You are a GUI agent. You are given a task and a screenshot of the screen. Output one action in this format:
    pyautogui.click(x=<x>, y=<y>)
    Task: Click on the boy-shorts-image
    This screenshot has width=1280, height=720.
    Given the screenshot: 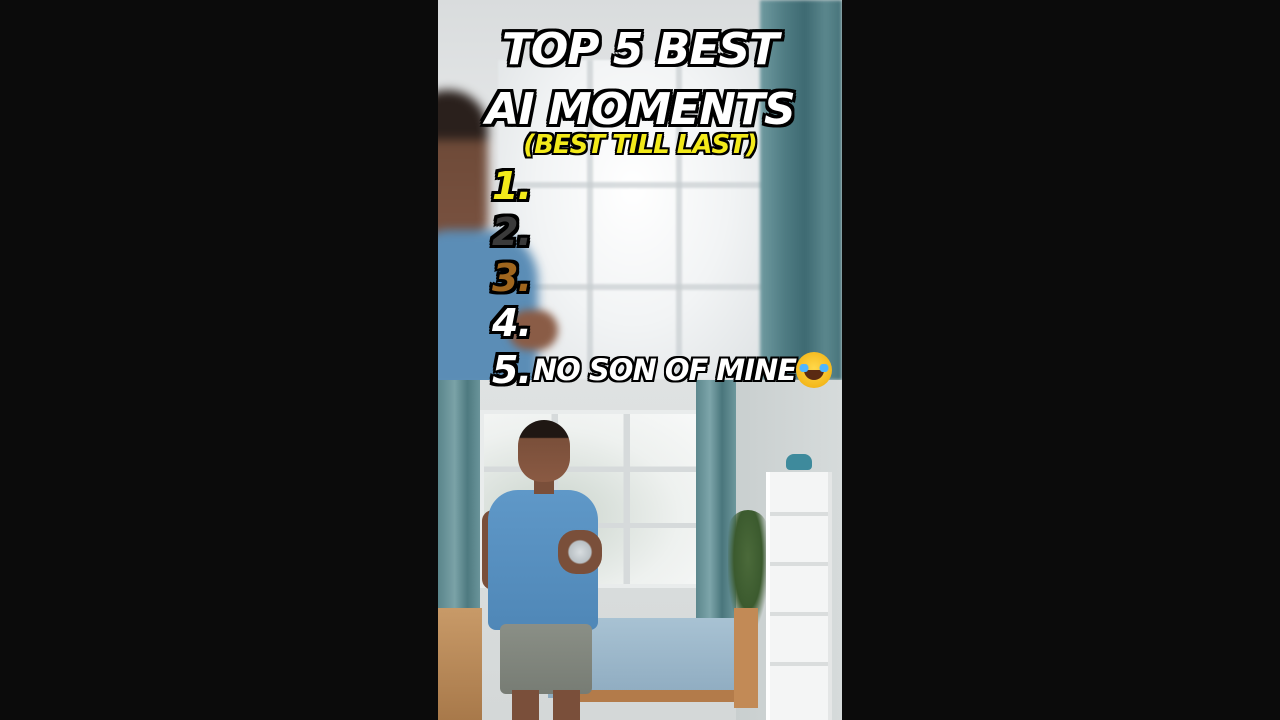 What is the action you would take?
    pyautogui.click(x=546, y=659)
    